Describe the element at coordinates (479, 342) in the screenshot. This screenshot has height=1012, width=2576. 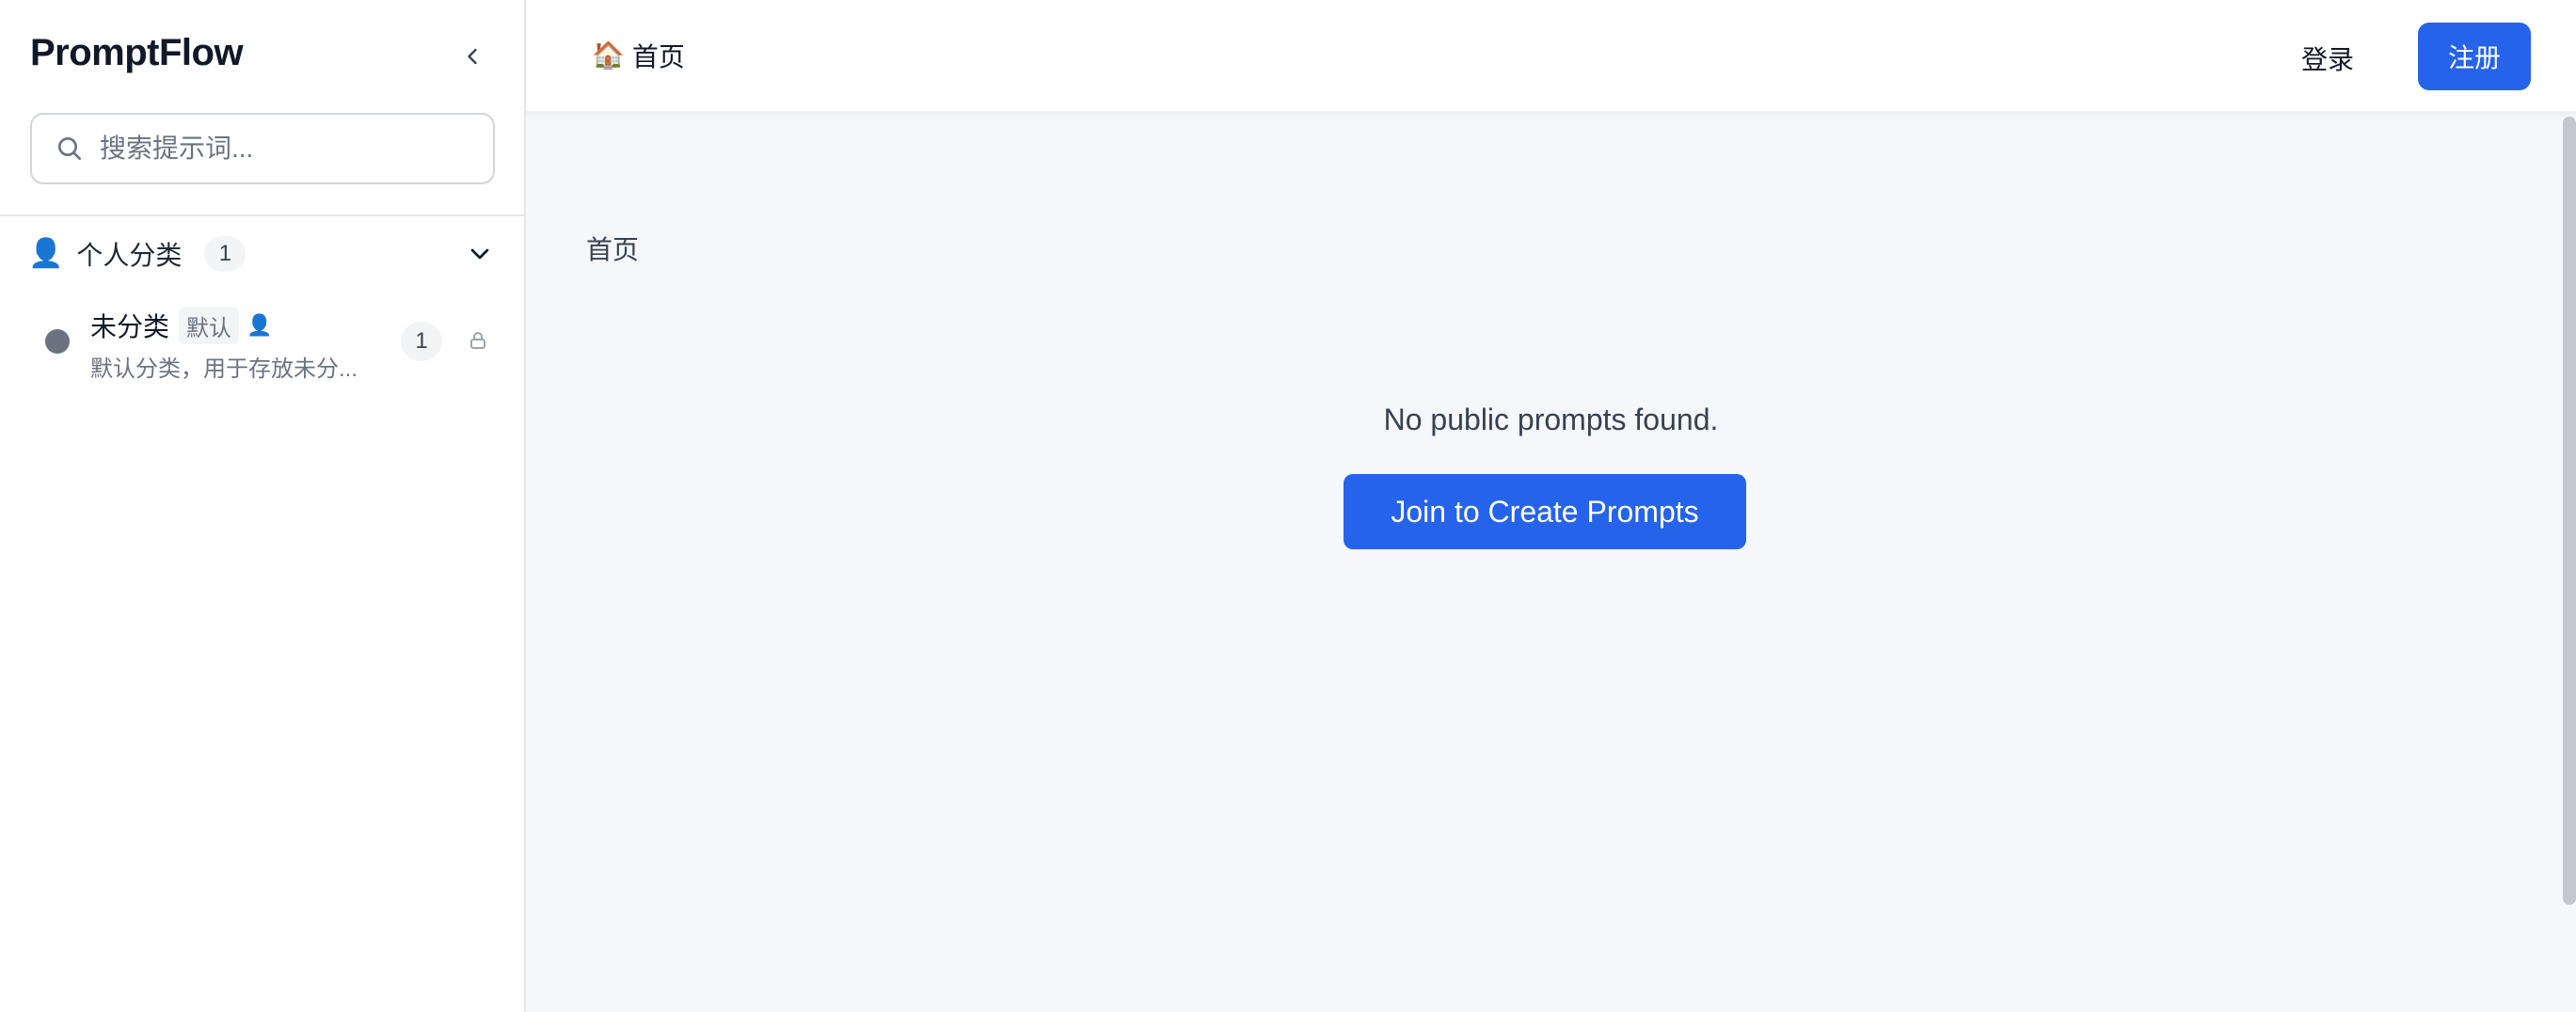
I see `lock-icon` at that location.